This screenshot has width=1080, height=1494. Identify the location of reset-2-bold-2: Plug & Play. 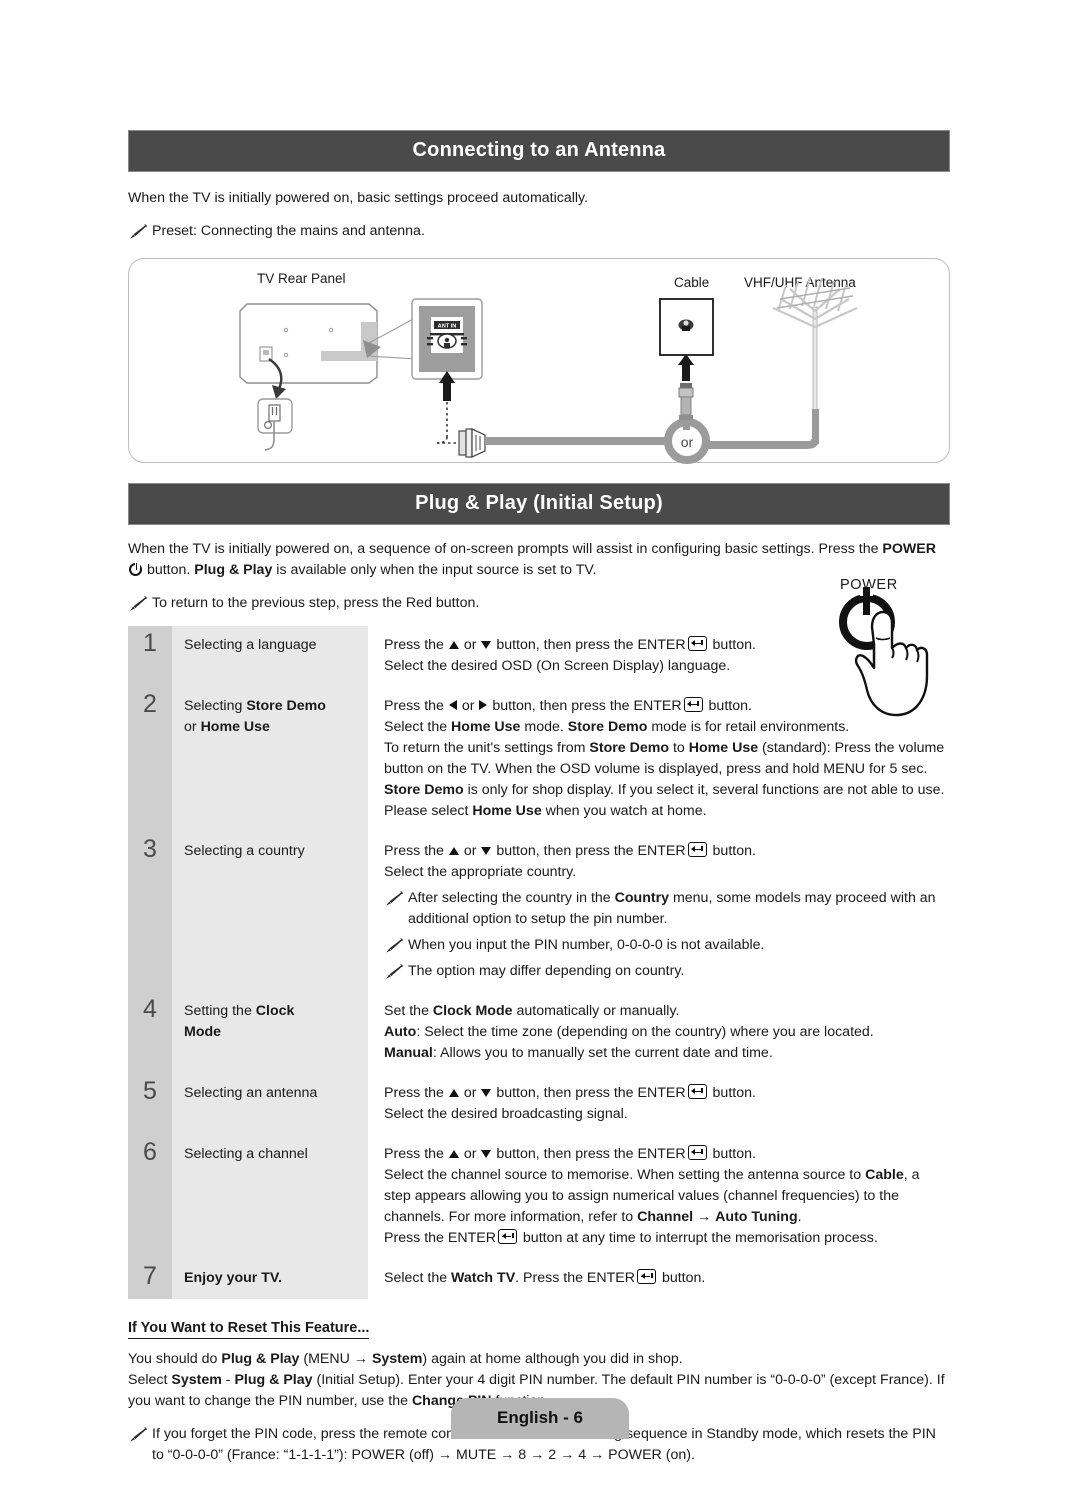
(273, 1380).